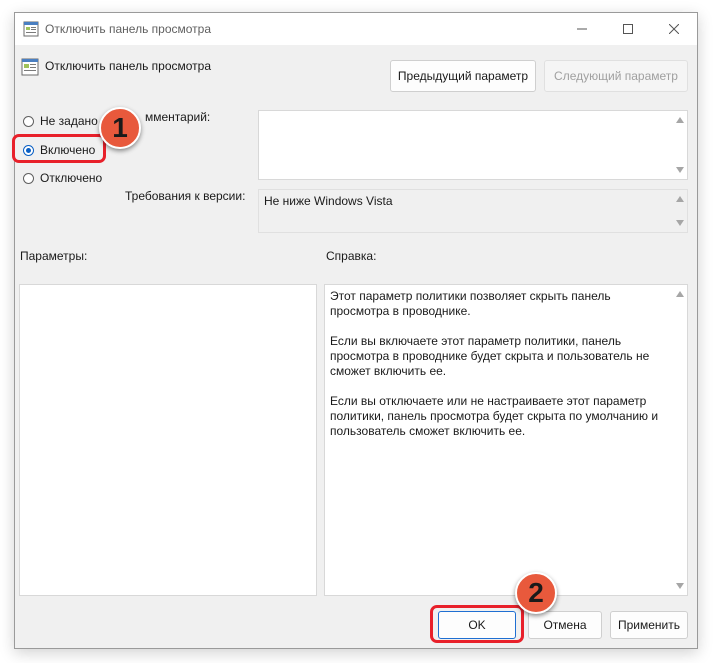  What do you see at coordinates (565, 625) in the screenshot?
I see `cancel-button: Отмена` at bounding box center [565, 625].